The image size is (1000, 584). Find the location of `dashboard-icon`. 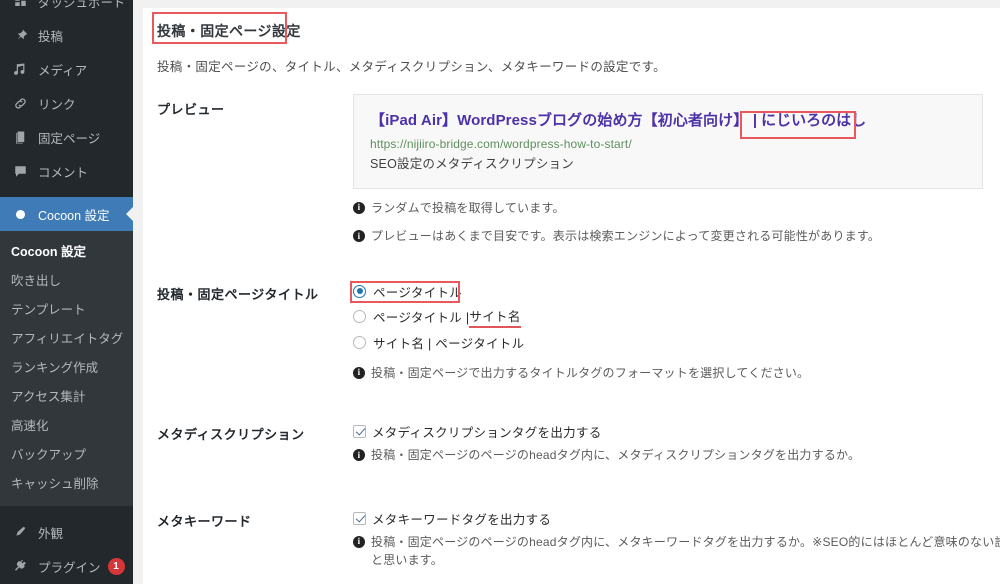

dashboard-icon is located at coordinates (20, 5).